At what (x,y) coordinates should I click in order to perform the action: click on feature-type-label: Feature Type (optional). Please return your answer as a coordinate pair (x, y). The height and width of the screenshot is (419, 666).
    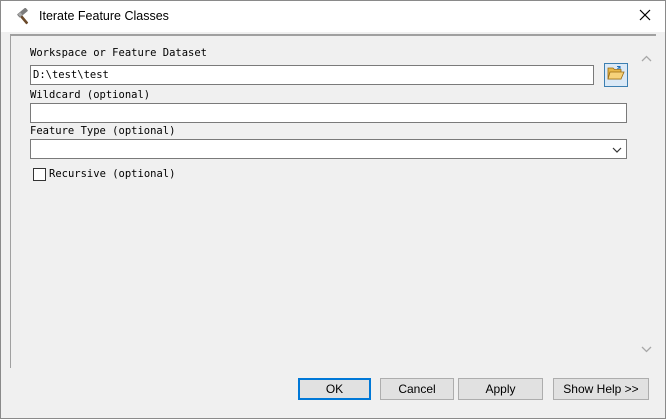
    Looking at the image, I should click on (103, 131).